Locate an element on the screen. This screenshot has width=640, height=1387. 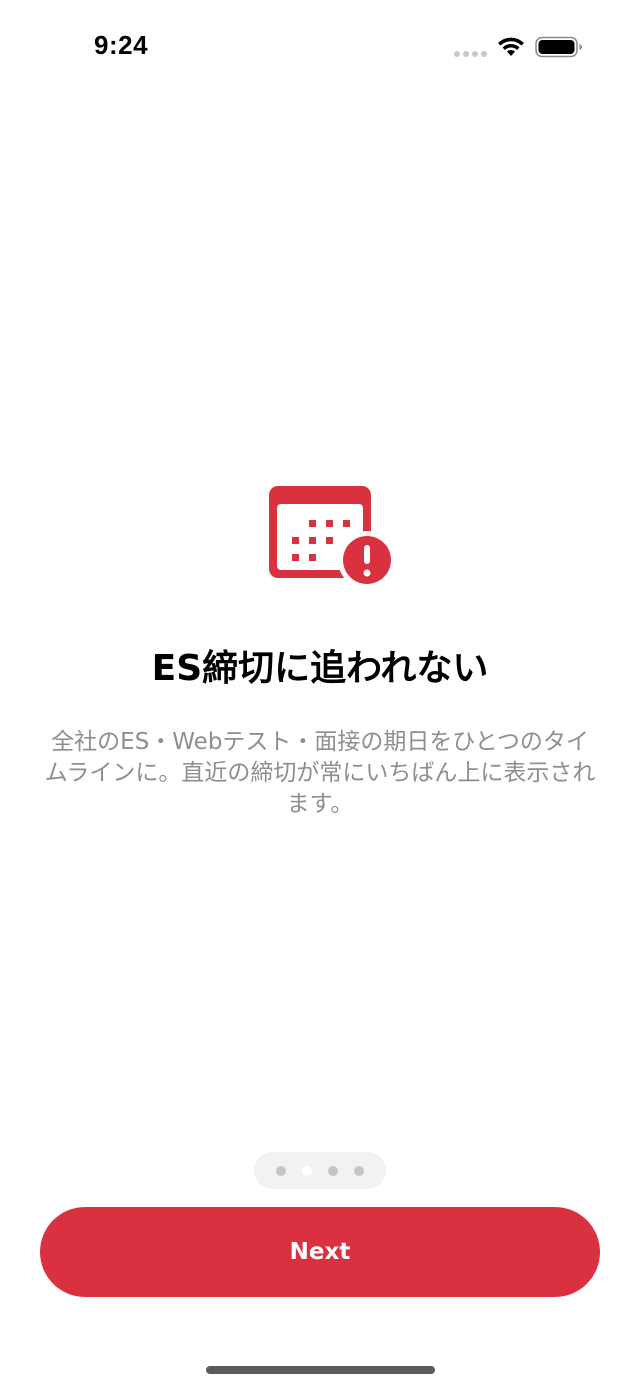
calendar-alert-icon is located at coordinates (332, 537).